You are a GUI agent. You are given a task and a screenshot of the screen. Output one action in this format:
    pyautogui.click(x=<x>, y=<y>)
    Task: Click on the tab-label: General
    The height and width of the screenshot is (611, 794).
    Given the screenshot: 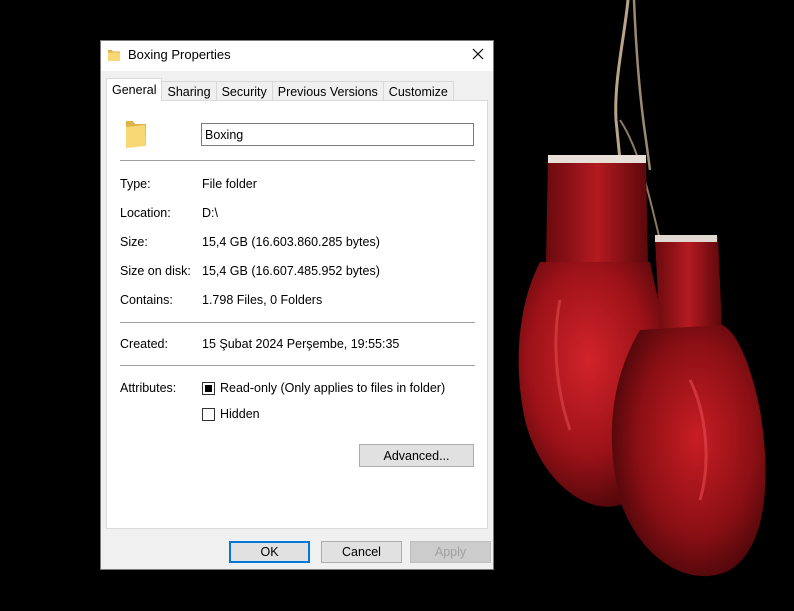 What is the action you would take?
    pyautogui.click(x=134, y=90)
    